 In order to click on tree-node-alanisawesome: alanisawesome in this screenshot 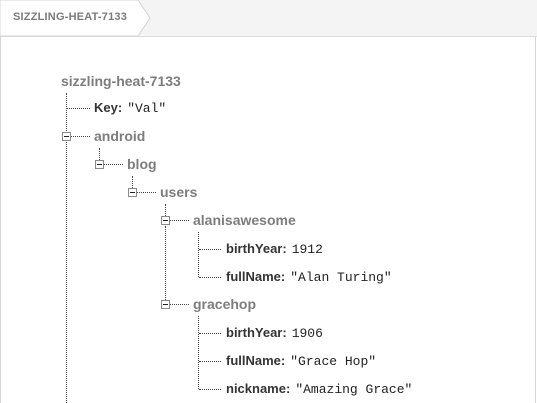, I will do `click(244, 220)`.